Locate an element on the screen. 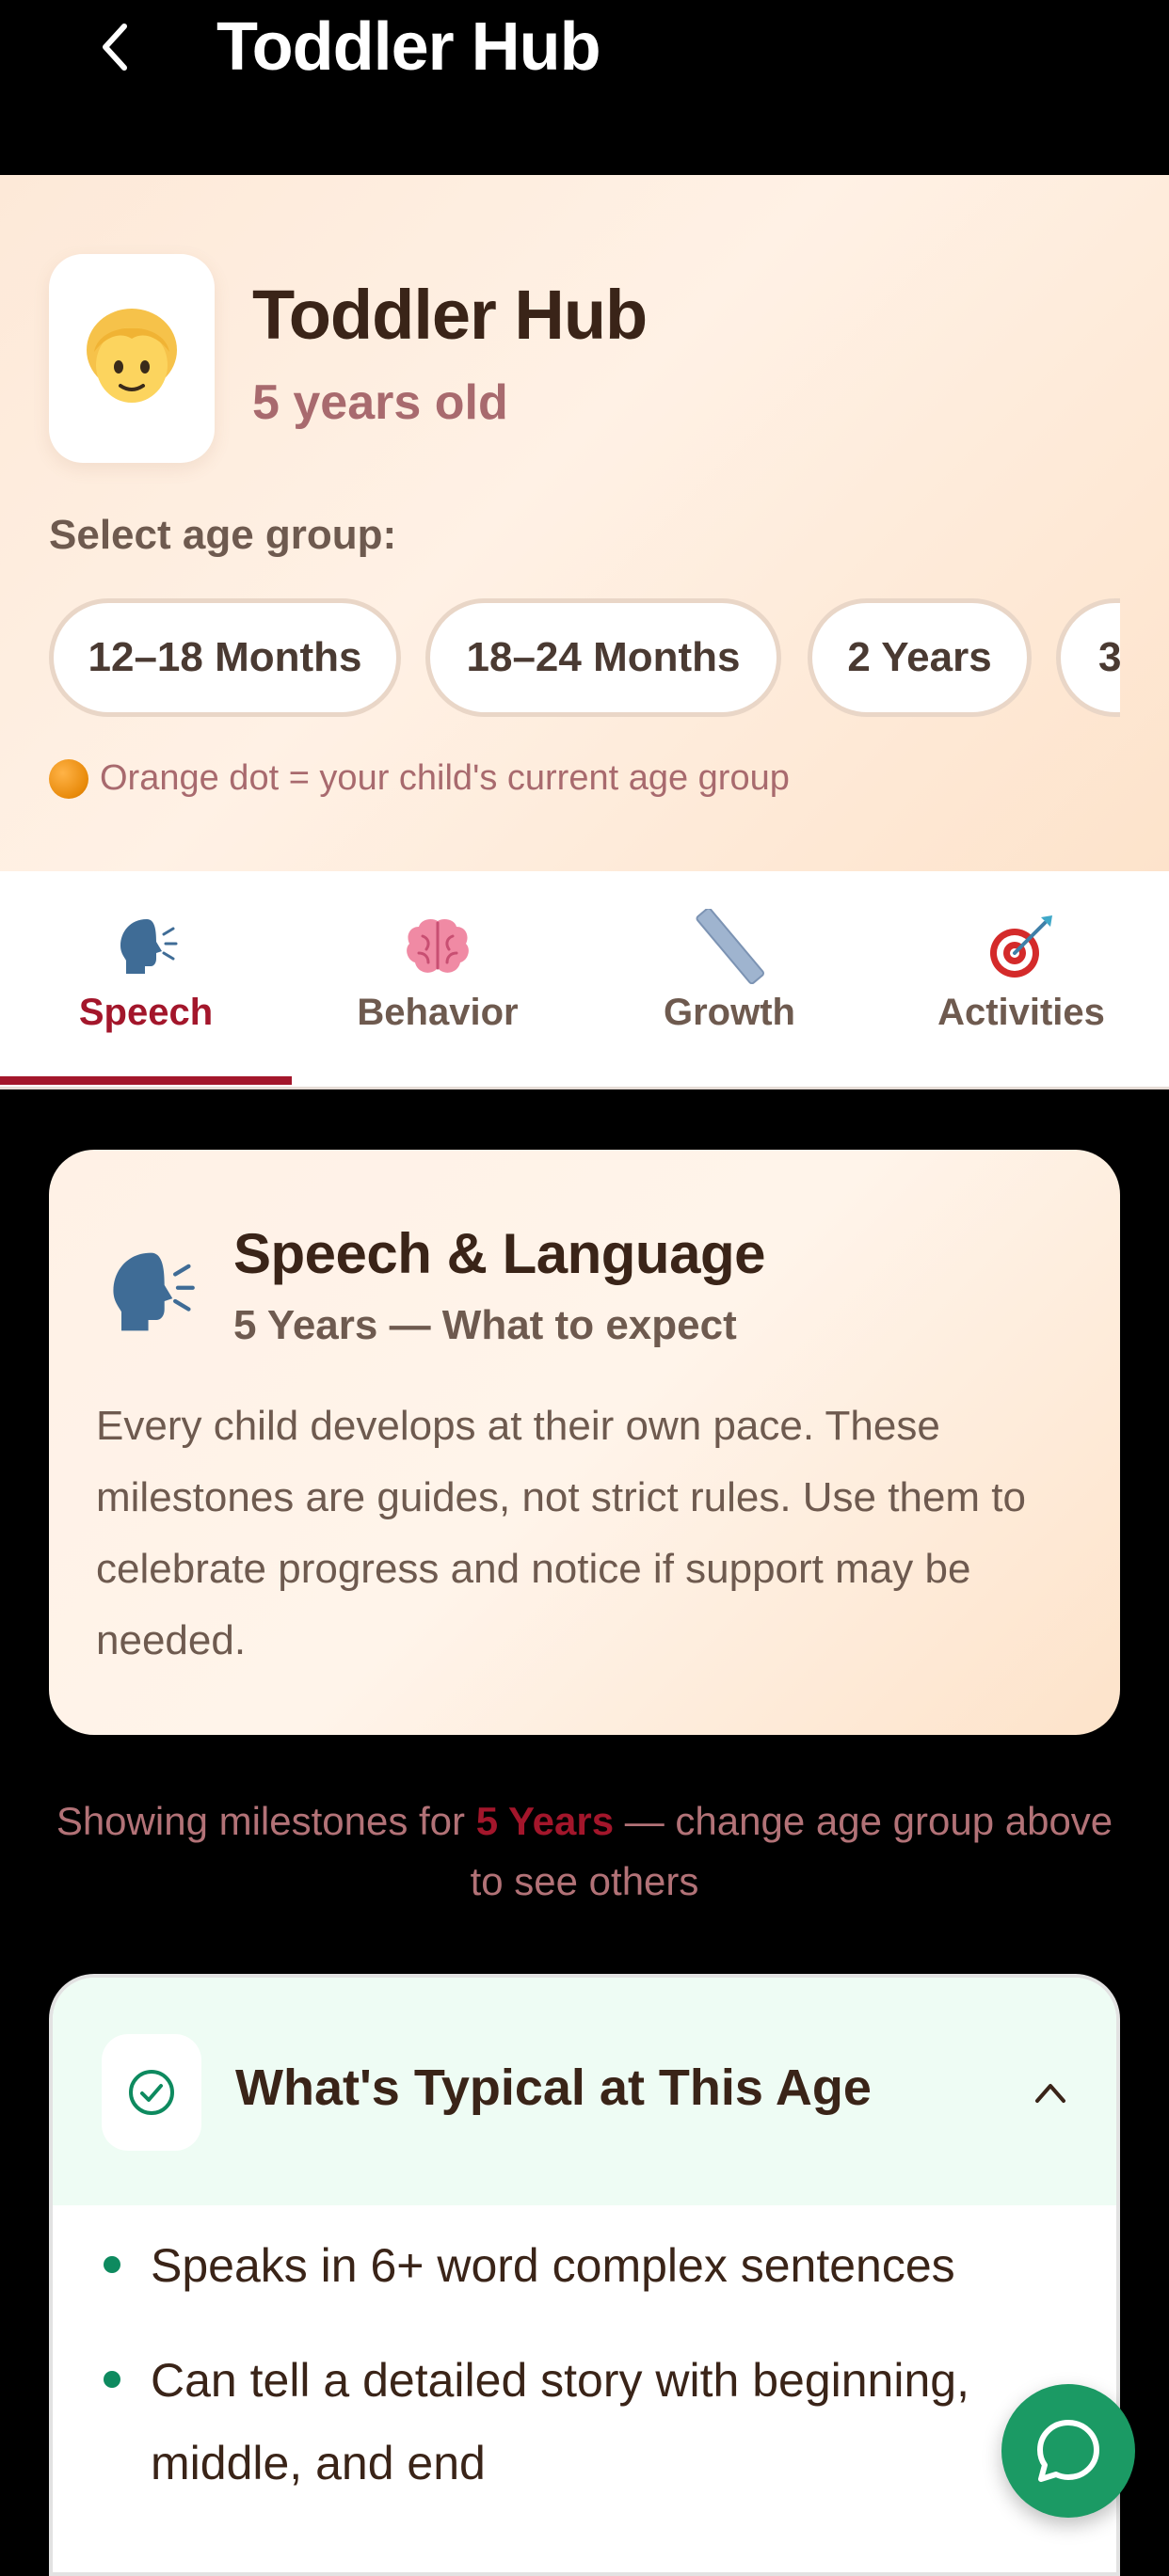 Image resolution: width=1169 pixels, height=2576 pixels. chevron-left-icon is located at coordinates (115, 48).